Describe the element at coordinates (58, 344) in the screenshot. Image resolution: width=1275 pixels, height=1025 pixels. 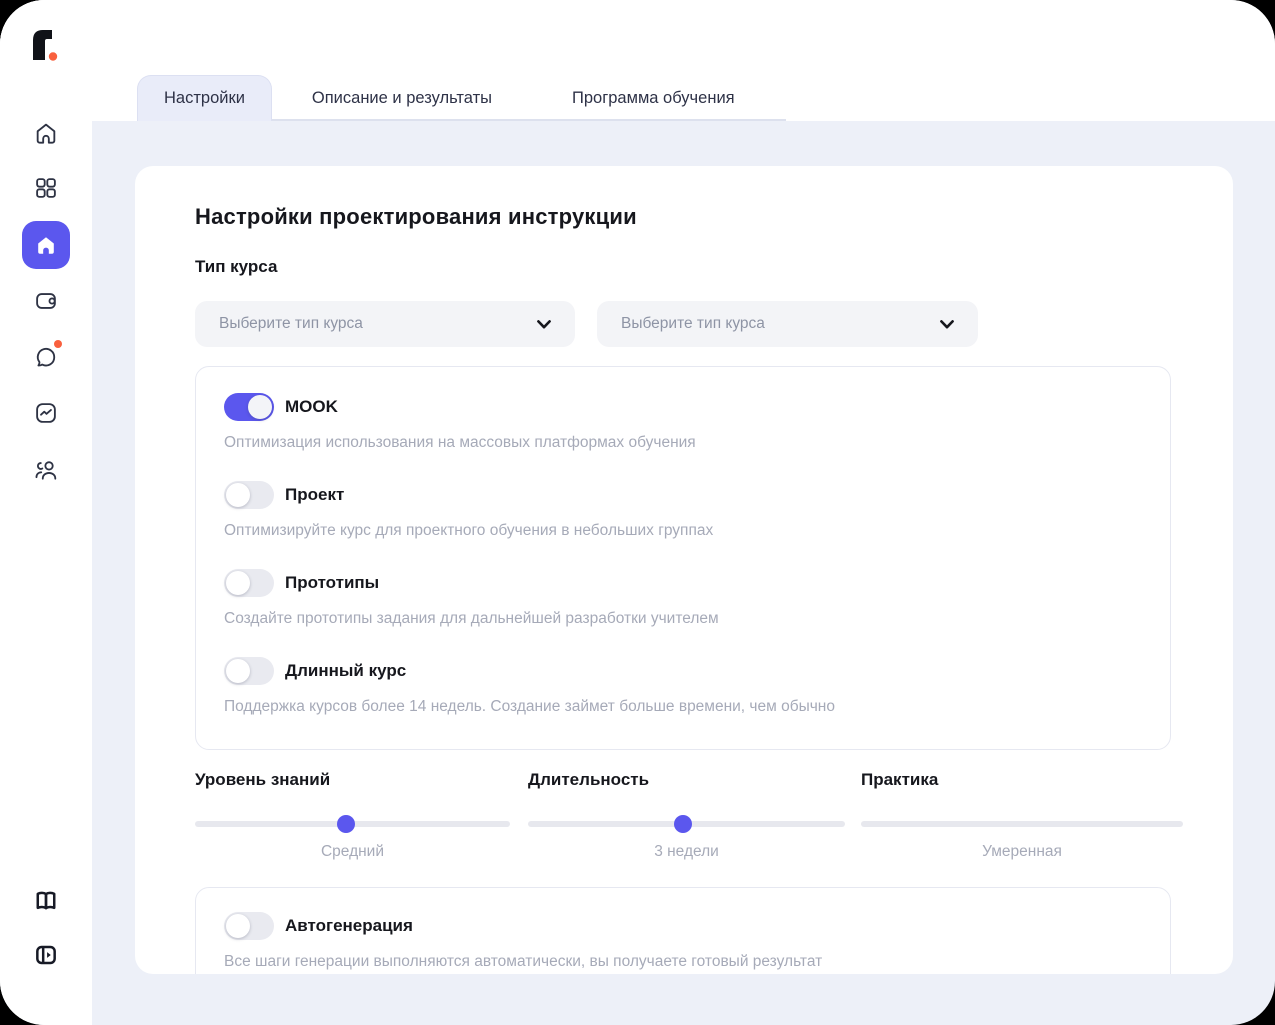
I see `chat-notification-dot` at that location.